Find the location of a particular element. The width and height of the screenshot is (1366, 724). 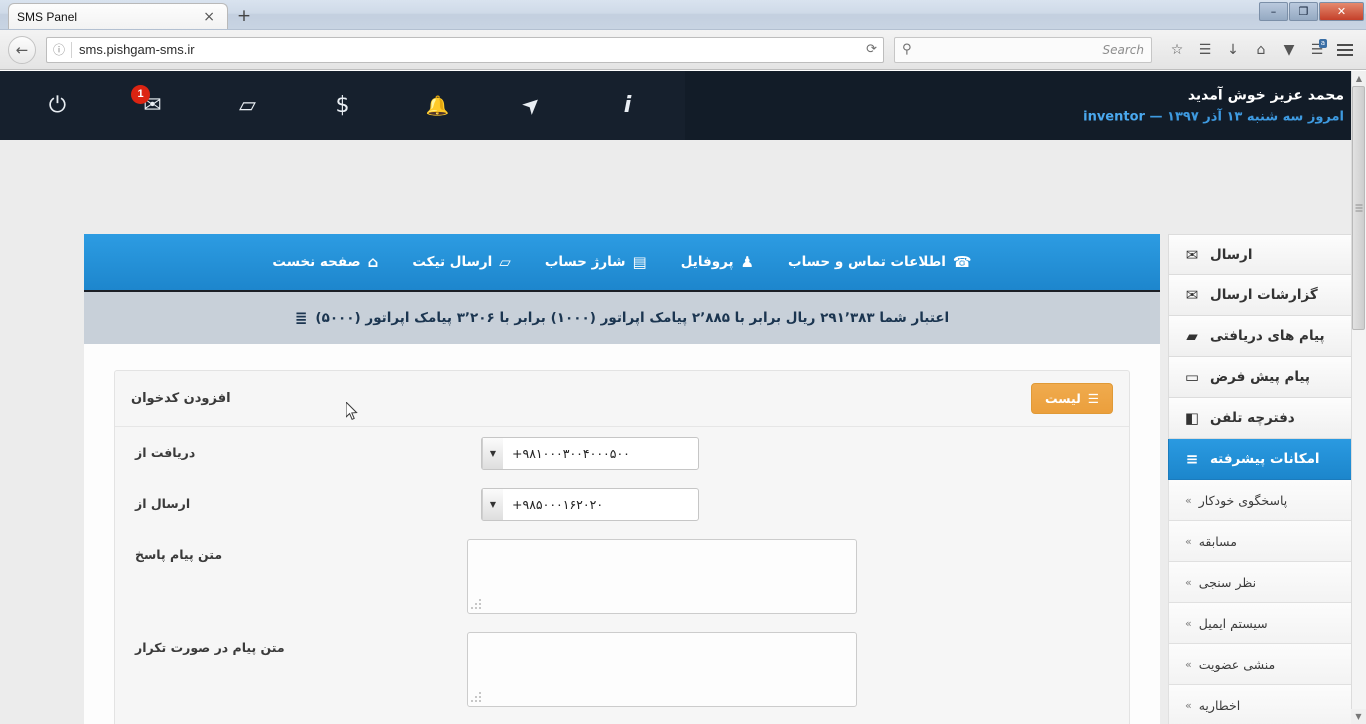

repeat-text-textarea is located at coordinates (662, 669).